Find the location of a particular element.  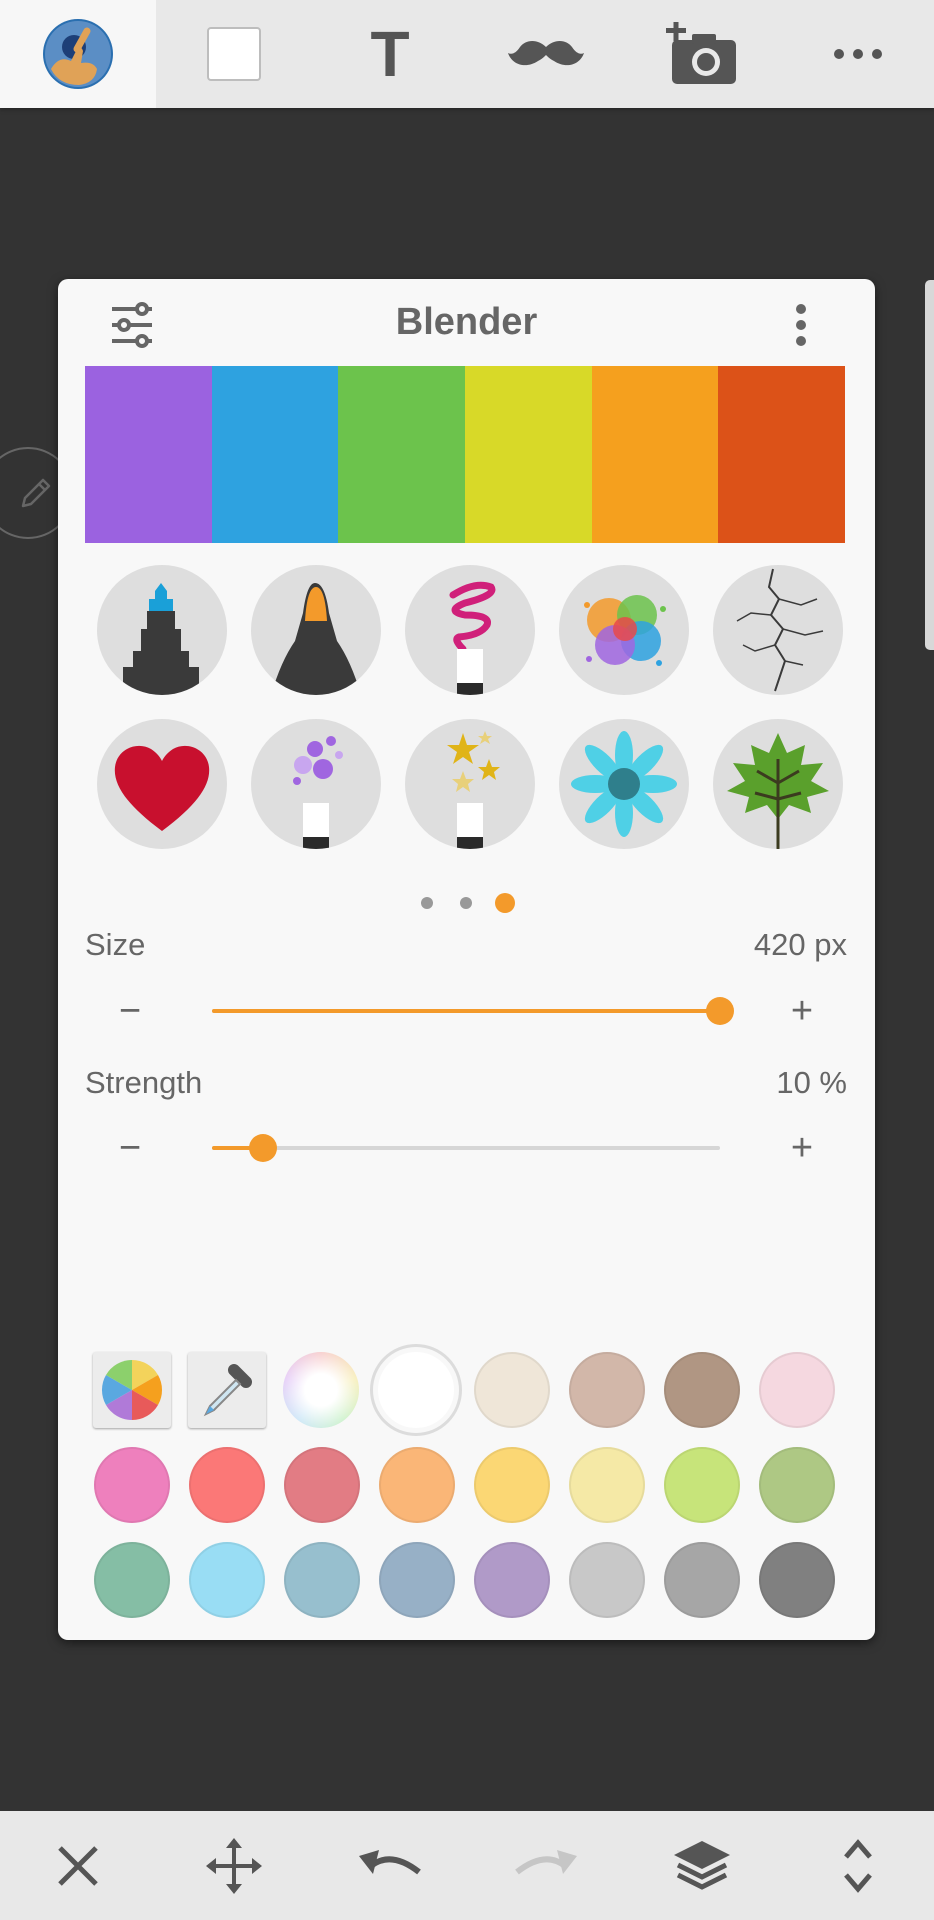

text-button: T is located at coordinates (390, 54).